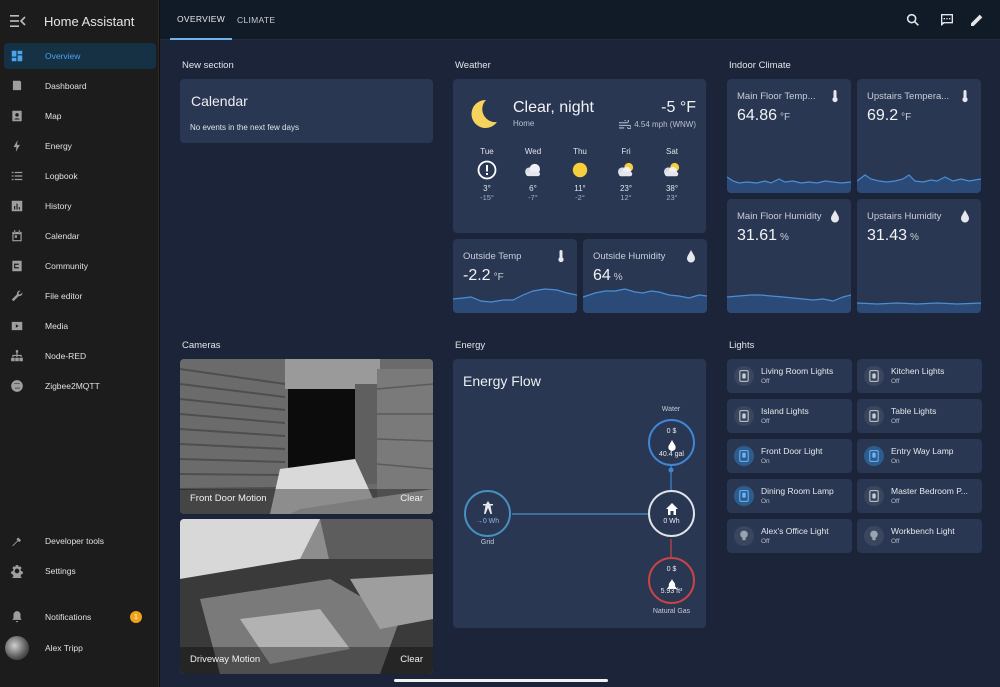 The width and height of the screenshot is (1000, 687). I want to click on tab-overview: OVERVIEW, so click(201, 20).